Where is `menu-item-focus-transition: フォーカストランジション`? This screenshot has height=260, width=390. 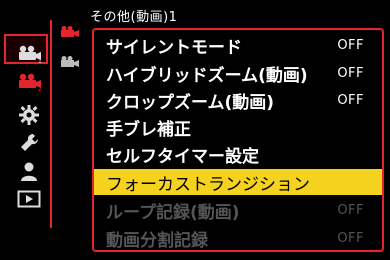
menu-item-focus-transition: フォーカストランジション is located at coordinates (238, 182).